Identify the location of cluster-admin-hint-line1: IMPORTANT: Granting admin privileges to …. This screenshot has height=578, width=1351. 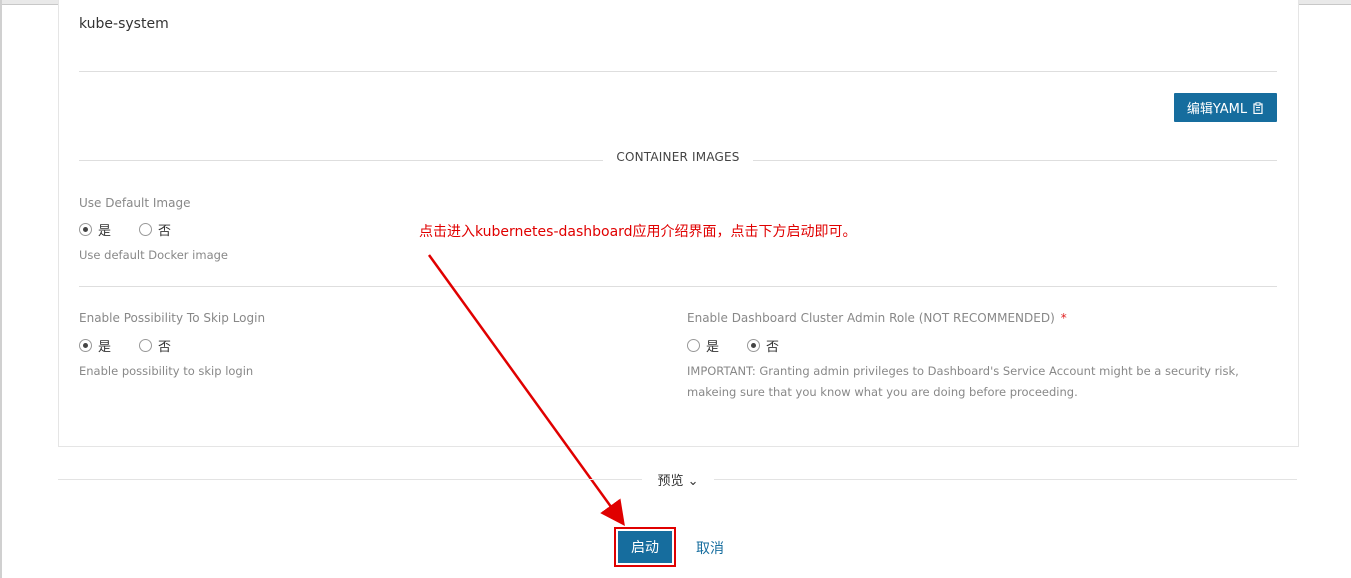
(963, 371).